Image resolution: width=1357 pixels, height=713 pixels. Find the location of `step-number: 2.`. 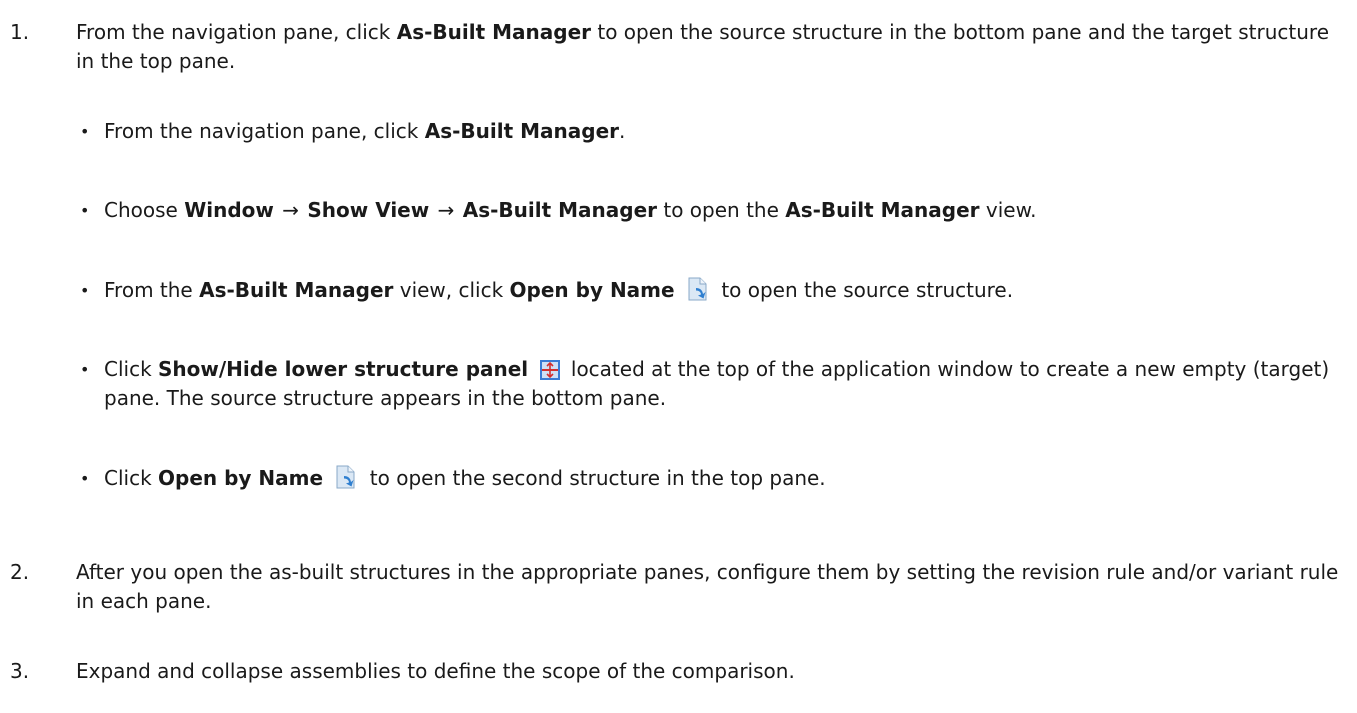

step-number: 2. is located at coordinates (20, 572).